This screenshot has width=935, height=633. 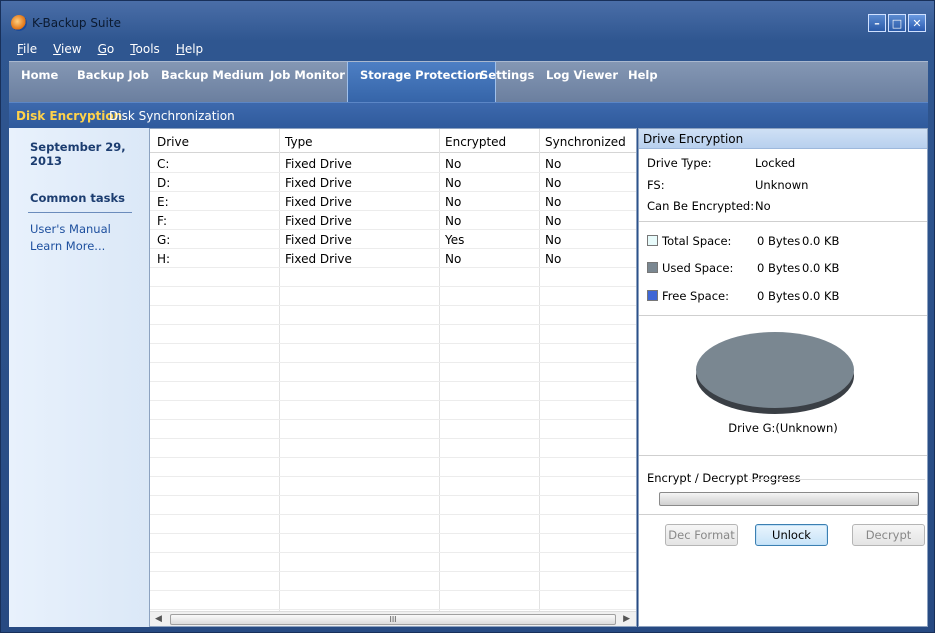 What do you see at coordinates (775, 163) in the screenshot?
I see `drive-type-value: Locked` at bounding box center [775, 163].